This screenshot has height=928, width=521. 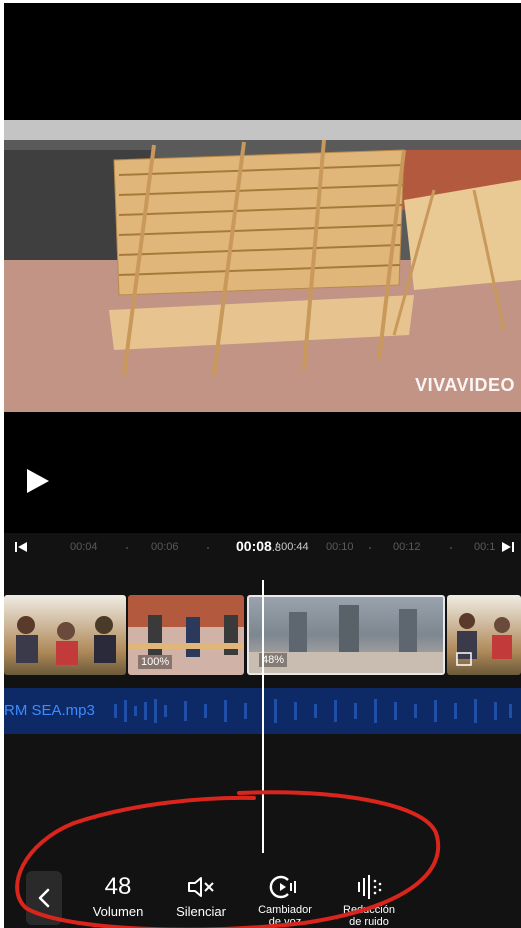 What do you see at coordinates (369, 922) in the screenshot?
I see `noise-reduction-label-line2: de ruido` at bounding box center [369, 922].